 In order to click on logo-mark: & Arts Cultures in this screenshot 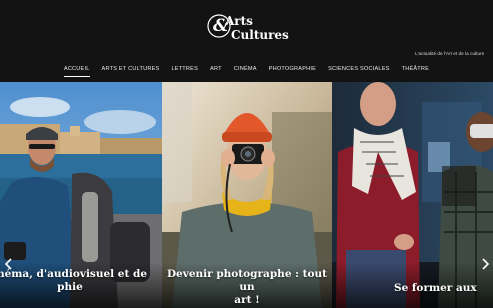, I will do `click(248, 28)`.